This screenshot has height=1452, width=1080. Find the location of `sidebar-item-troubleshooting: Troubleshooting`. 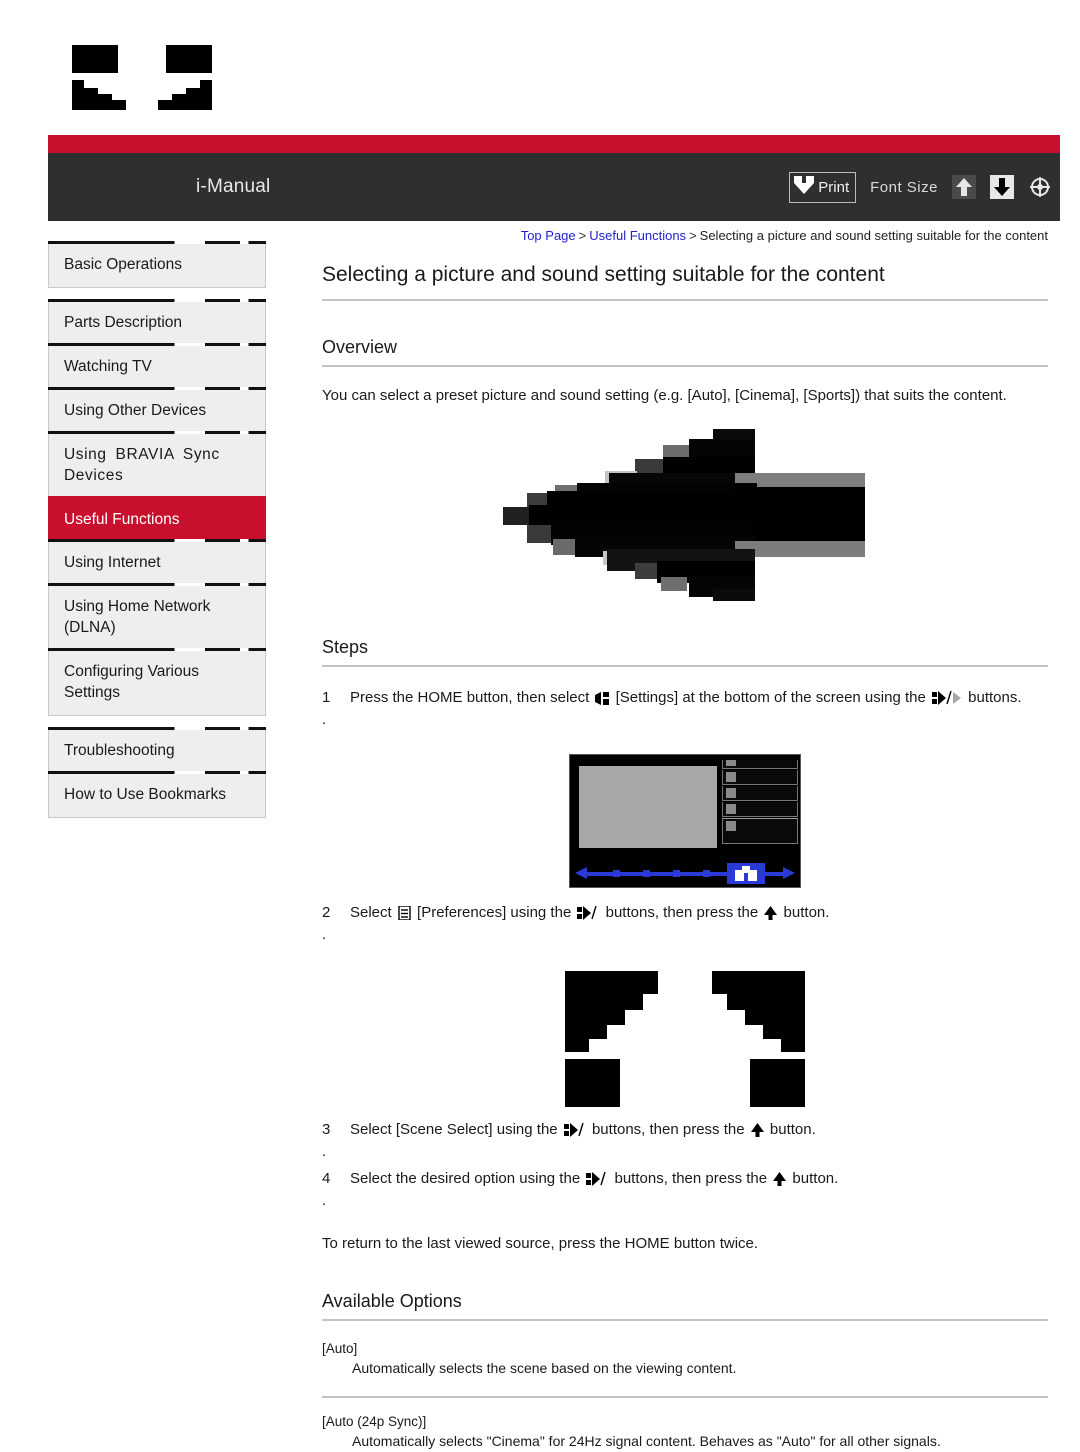

sidebar-item-troubleshooting: Troubleshooting is located at coordinates (157, 750).